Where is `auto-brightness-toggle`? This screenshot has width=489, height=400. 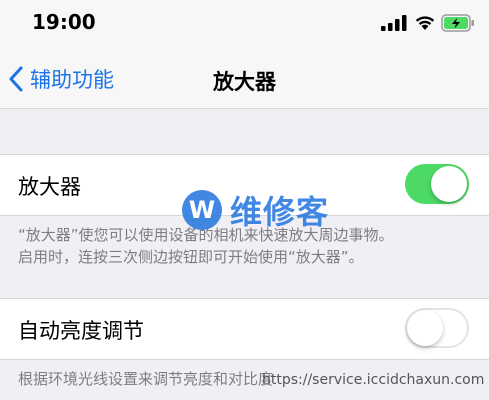
auto-brightness-toggle is located at coordinates (437, 328).